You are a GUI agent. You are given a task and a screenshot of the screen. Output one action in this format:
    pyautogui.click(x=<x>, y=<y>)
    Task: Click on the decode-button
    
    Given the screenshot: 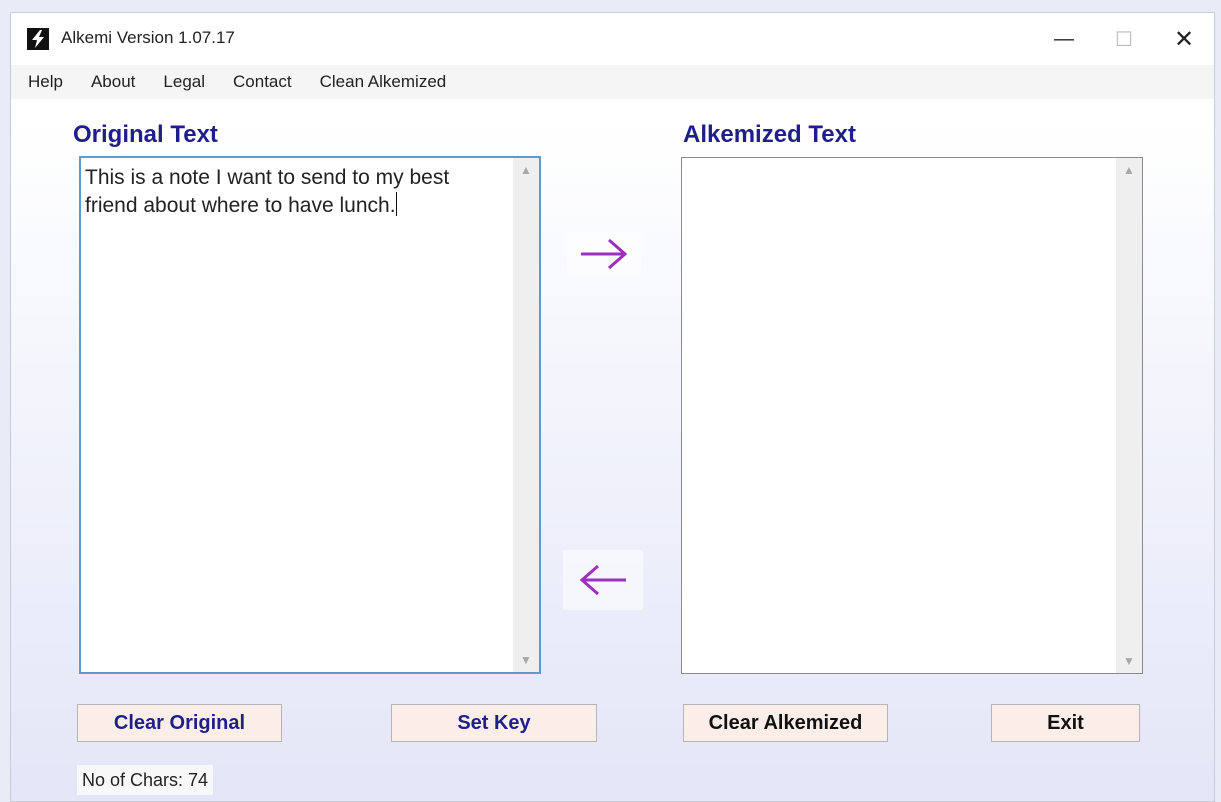 What is the action you would take?
    pyautogui.click(x=603, y=580)
    